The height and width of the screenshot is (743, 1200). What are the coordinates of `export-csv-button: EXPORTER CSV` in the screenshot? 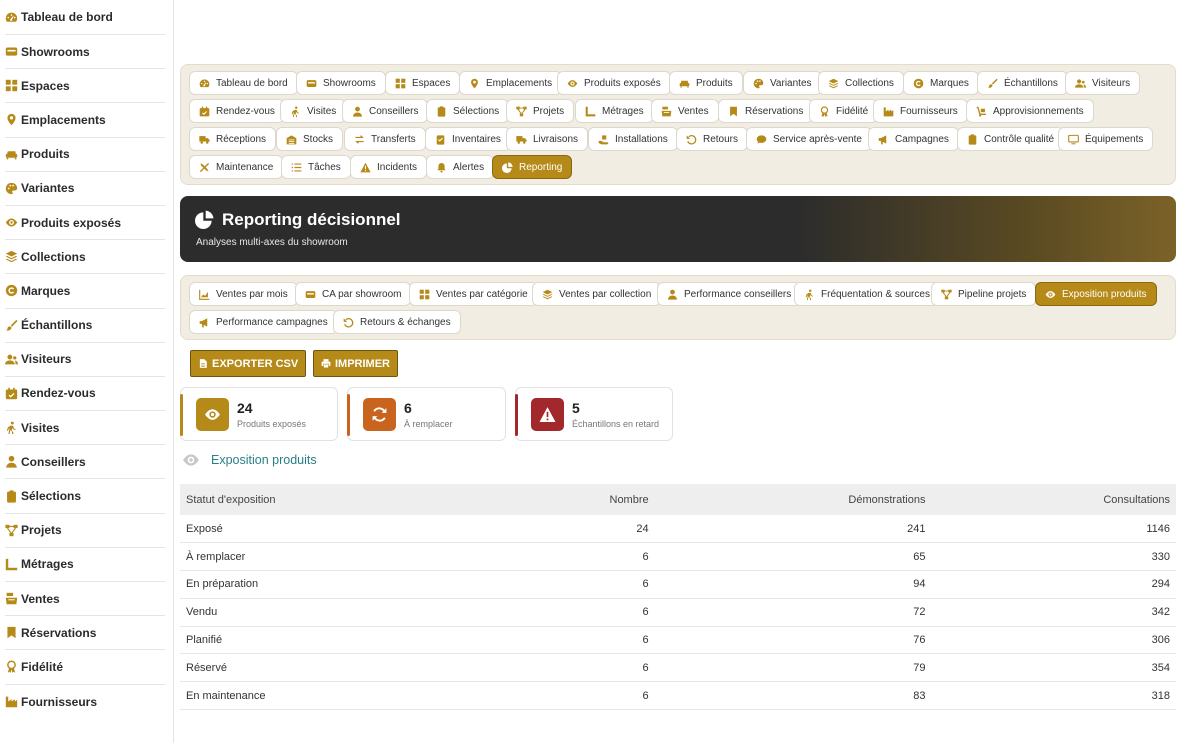 It's located at (248, 363).